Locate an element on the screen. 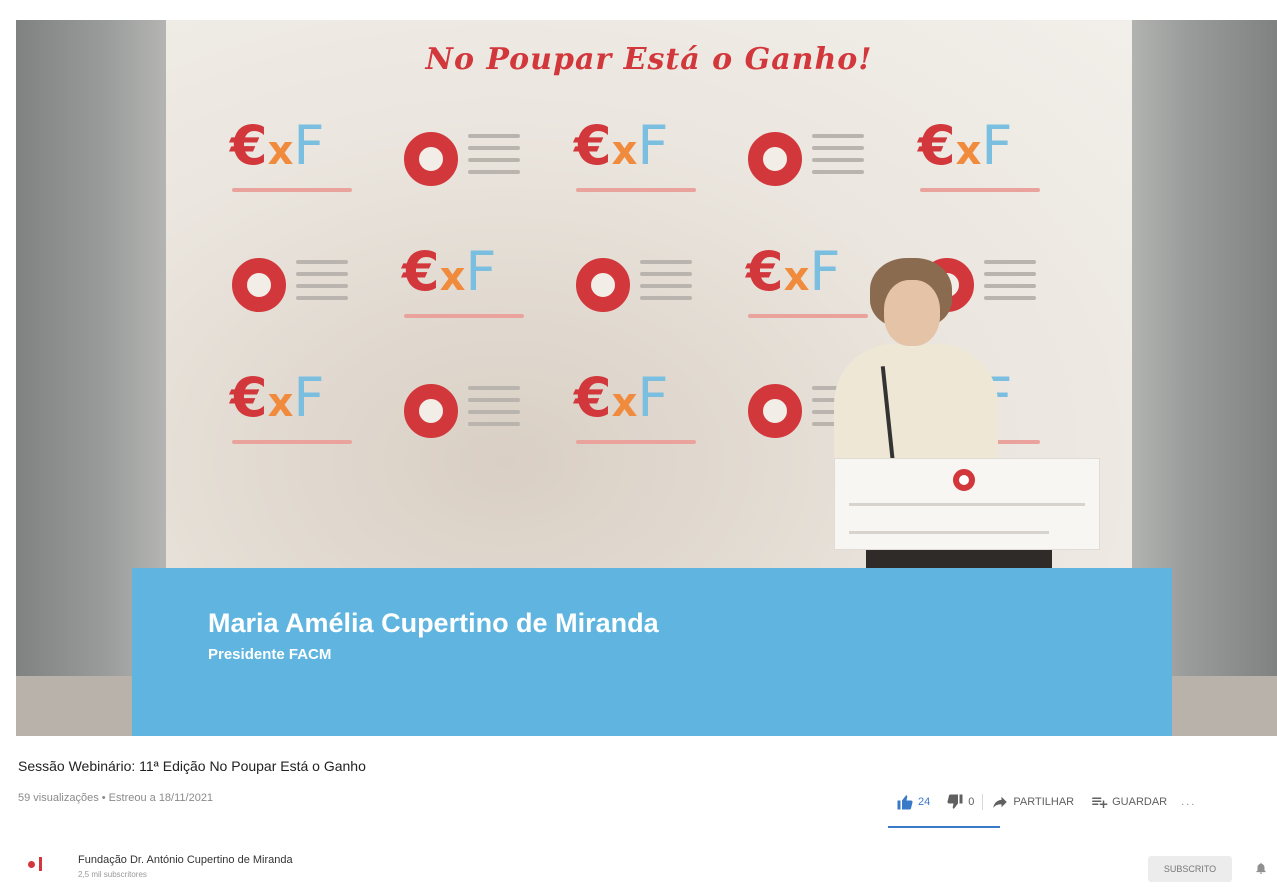  video-stats: 59 visualizações • Estreou a 18/11/2021 is located at coordinates (116, 798).